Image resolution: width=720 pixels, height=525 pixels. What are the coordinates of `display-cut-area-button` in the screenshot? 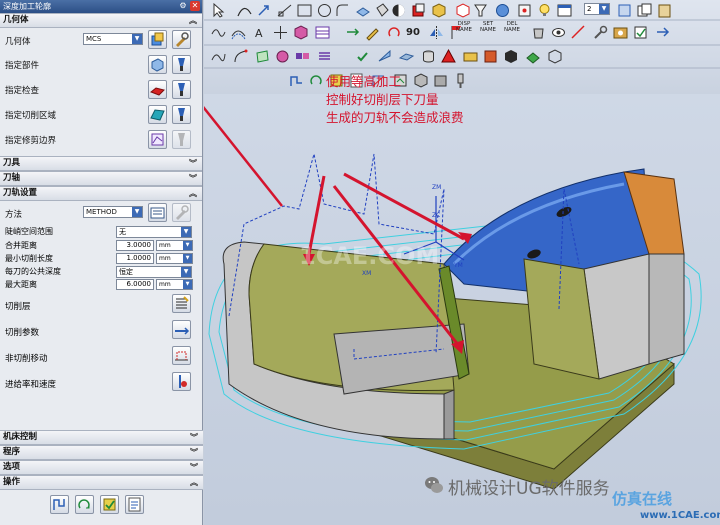 It's located at (181, 114).